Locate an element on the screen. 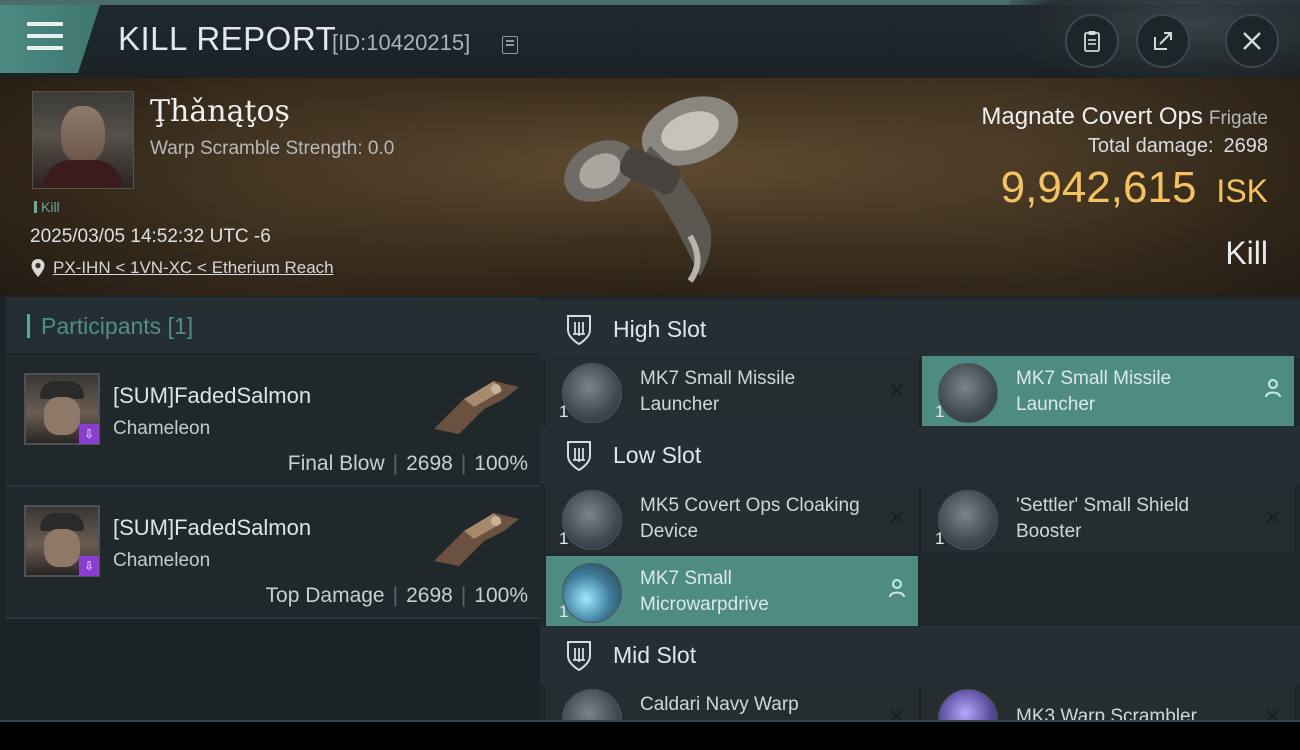  participant-stats: Top Damage | 2698 | 100% is located at coordinates (397, 596).